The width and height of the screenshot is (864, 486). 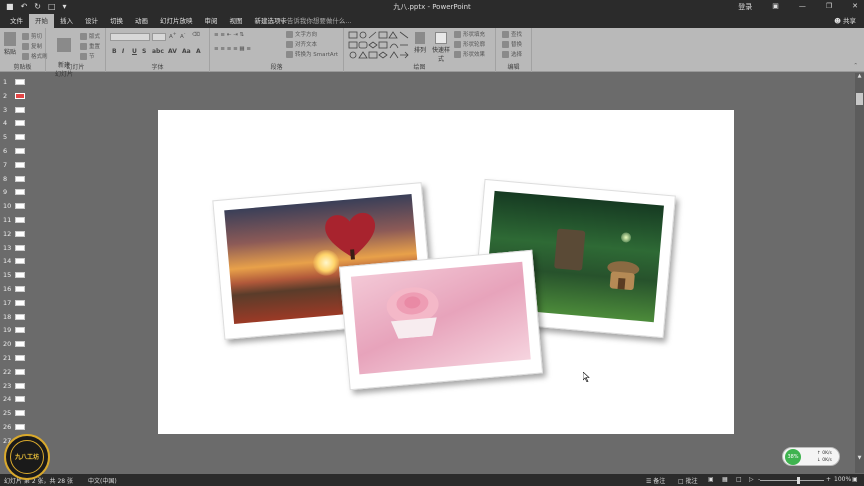 What do you see at coordinates (739, 479) in the screenshot?
I see `reading-view-icon: □` at bounding box center [739, 479].